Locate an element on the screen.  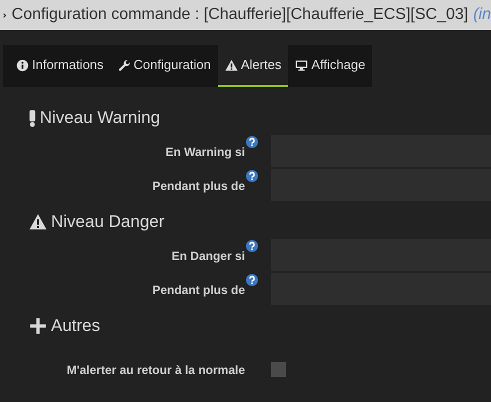
field-label: En Warning si is located at coordinates (205, 152).